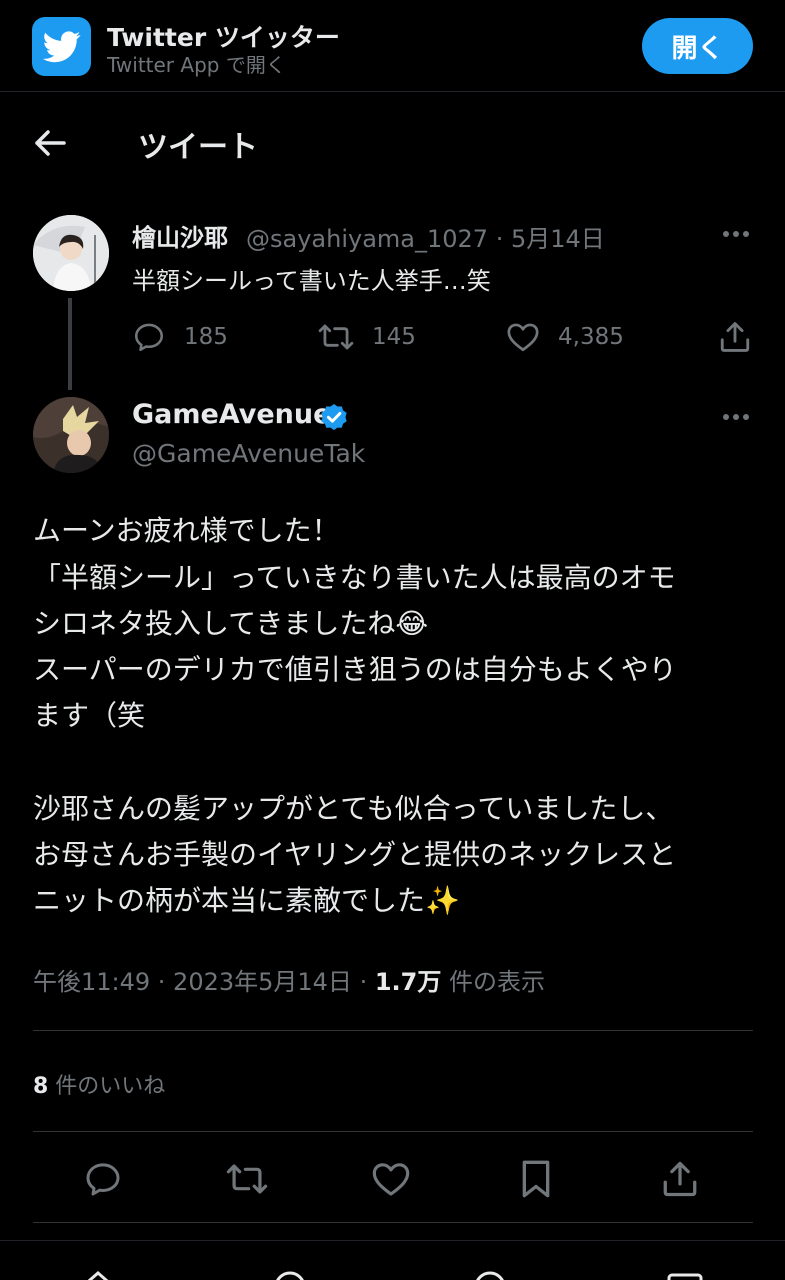 This screenshot has width=785, height=1280. What do you see at coordinates (231, 623) in the screenshot?
I see `tweet-body-line: シロネタ投入してきましたね😂` at bounding box center [231, 623].